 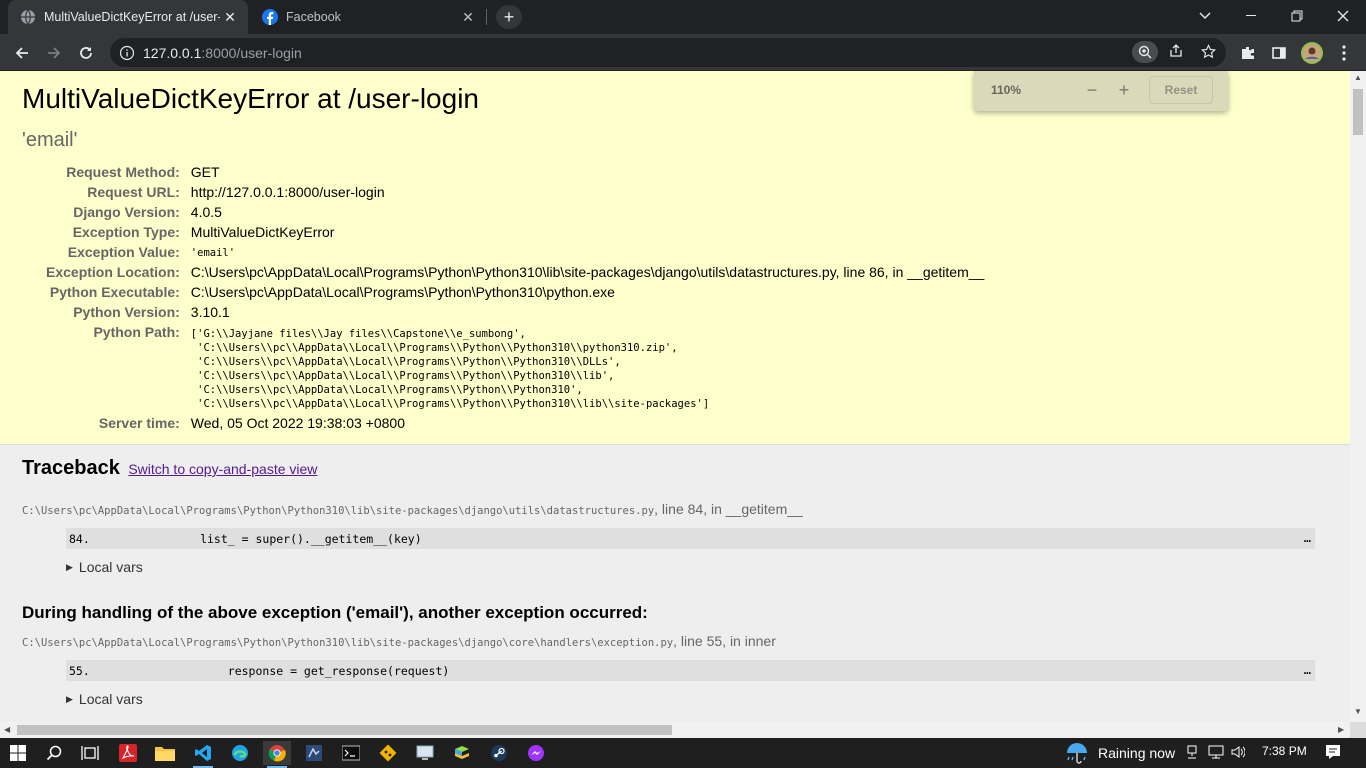 I want to click on messenger-icon, so click(x=536, y=753).